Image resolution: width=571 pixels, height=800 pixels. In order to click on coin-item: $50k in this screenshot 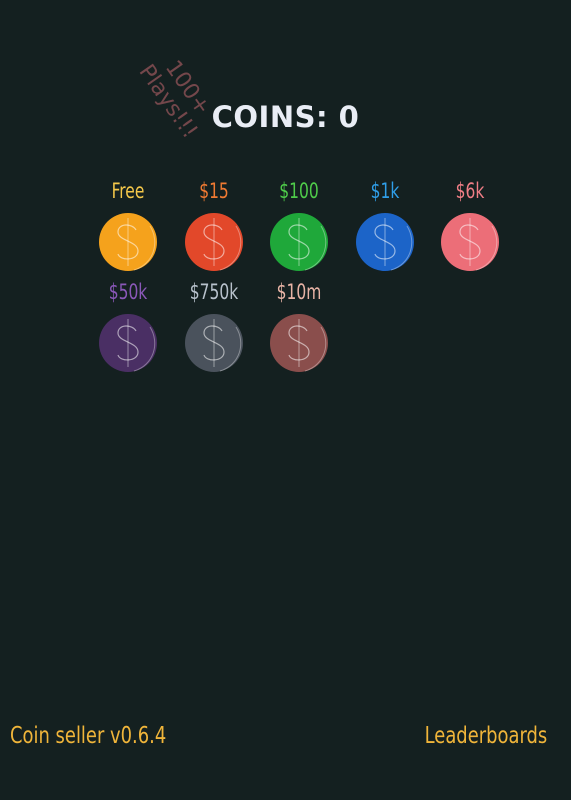, I will do `click(128, 325)`.